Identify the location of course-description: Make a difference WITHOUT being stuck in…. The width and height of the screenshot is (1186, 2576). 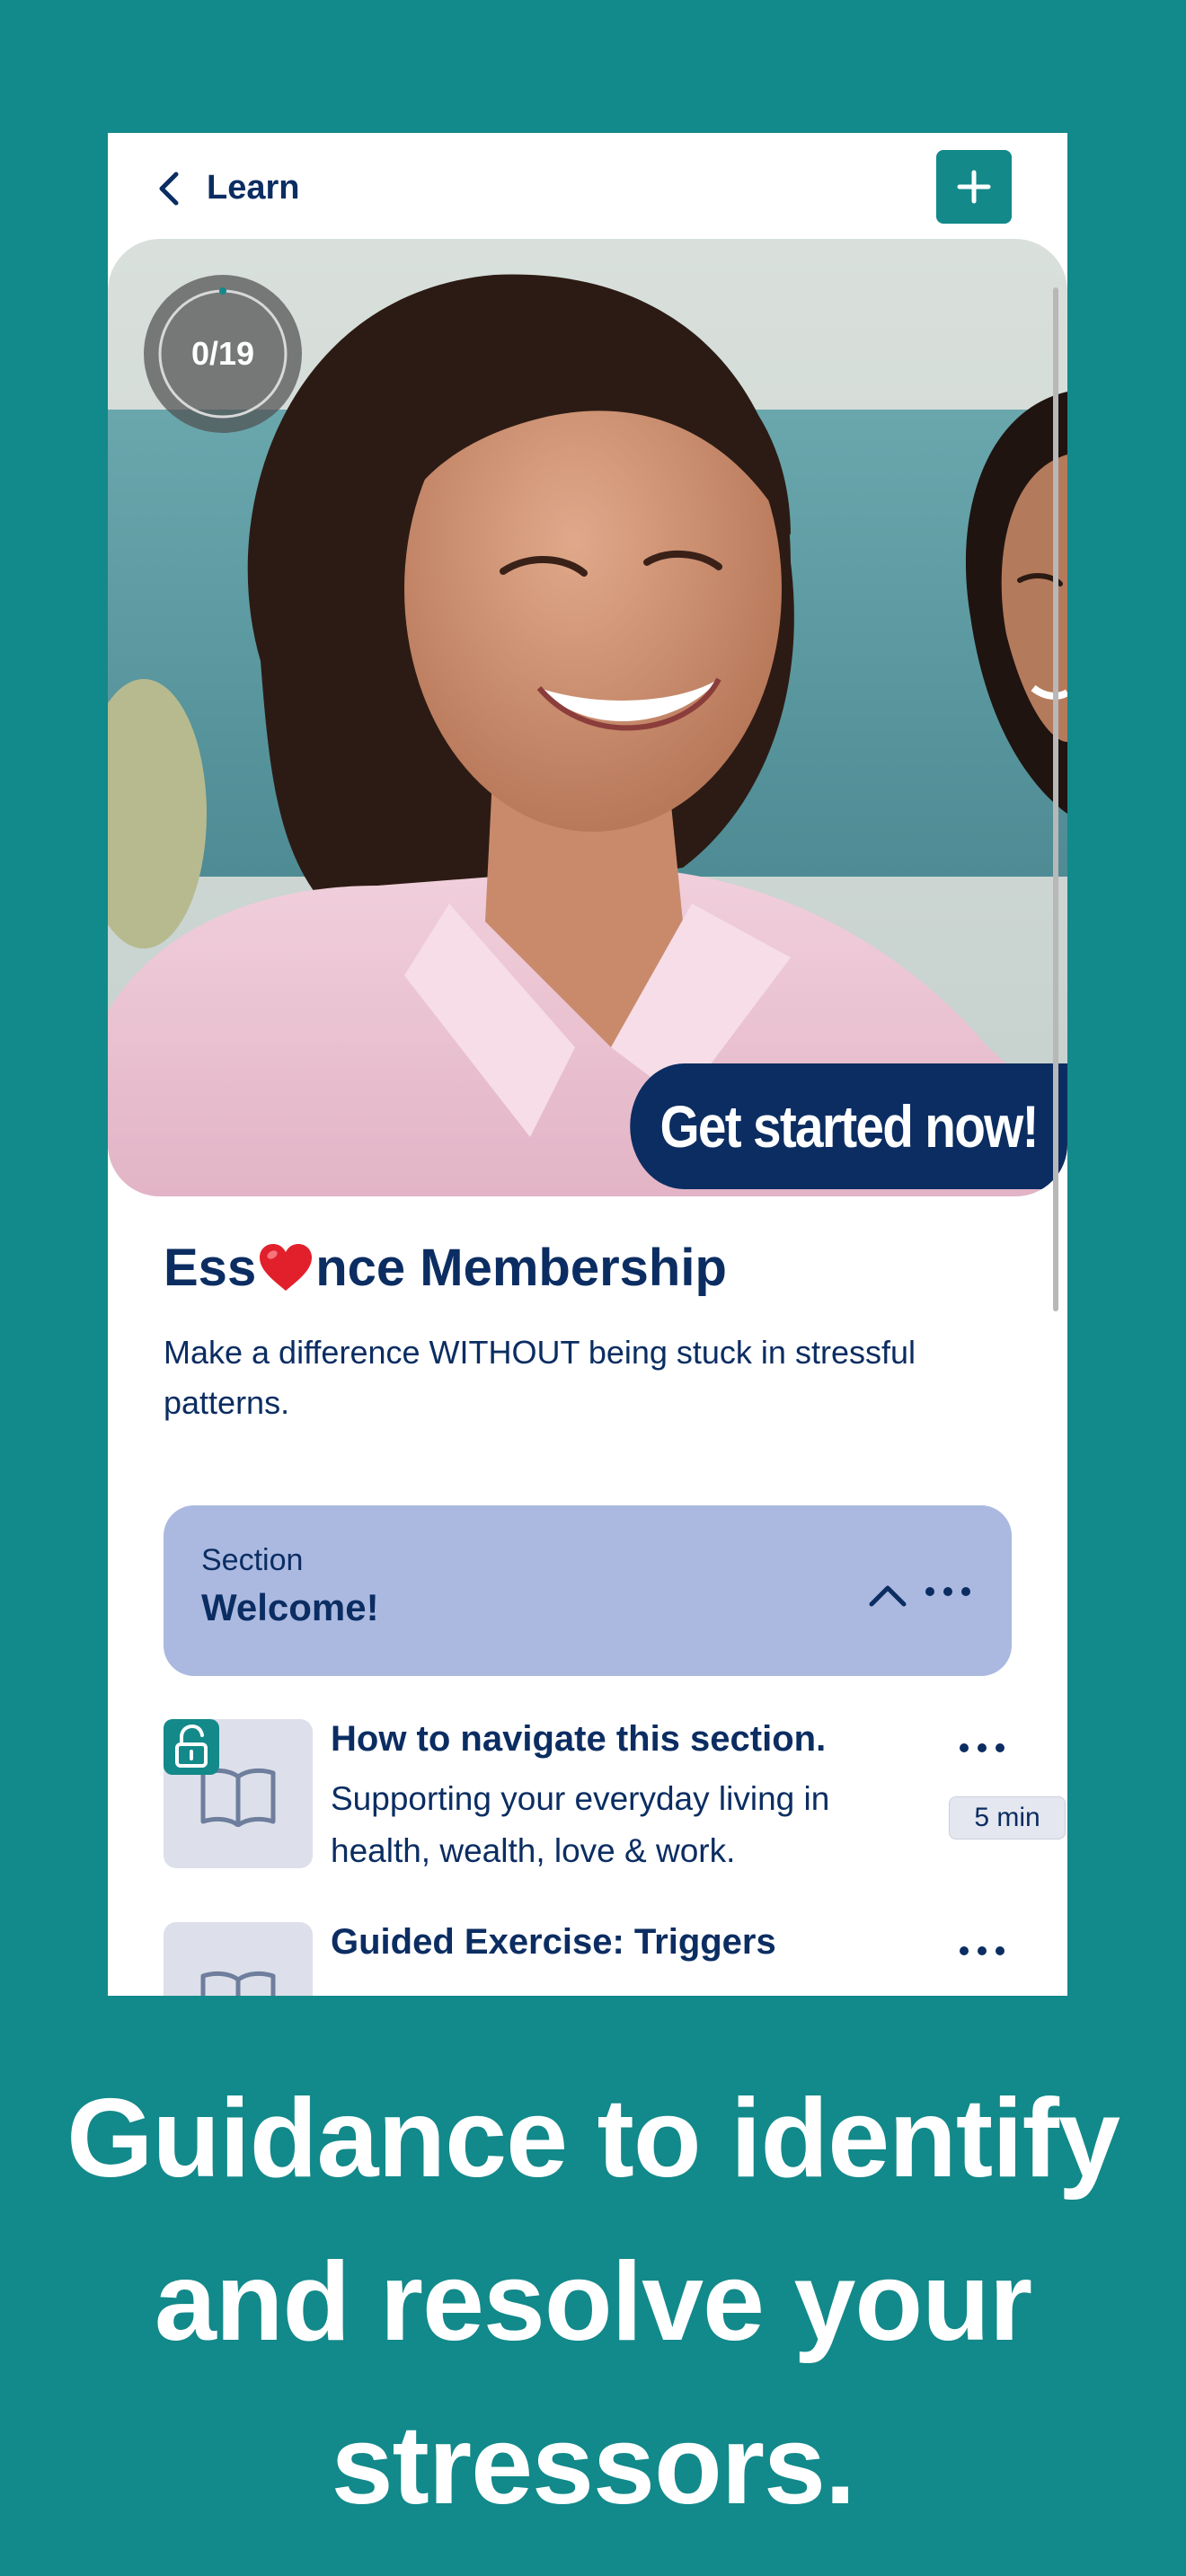
(540, 1377).